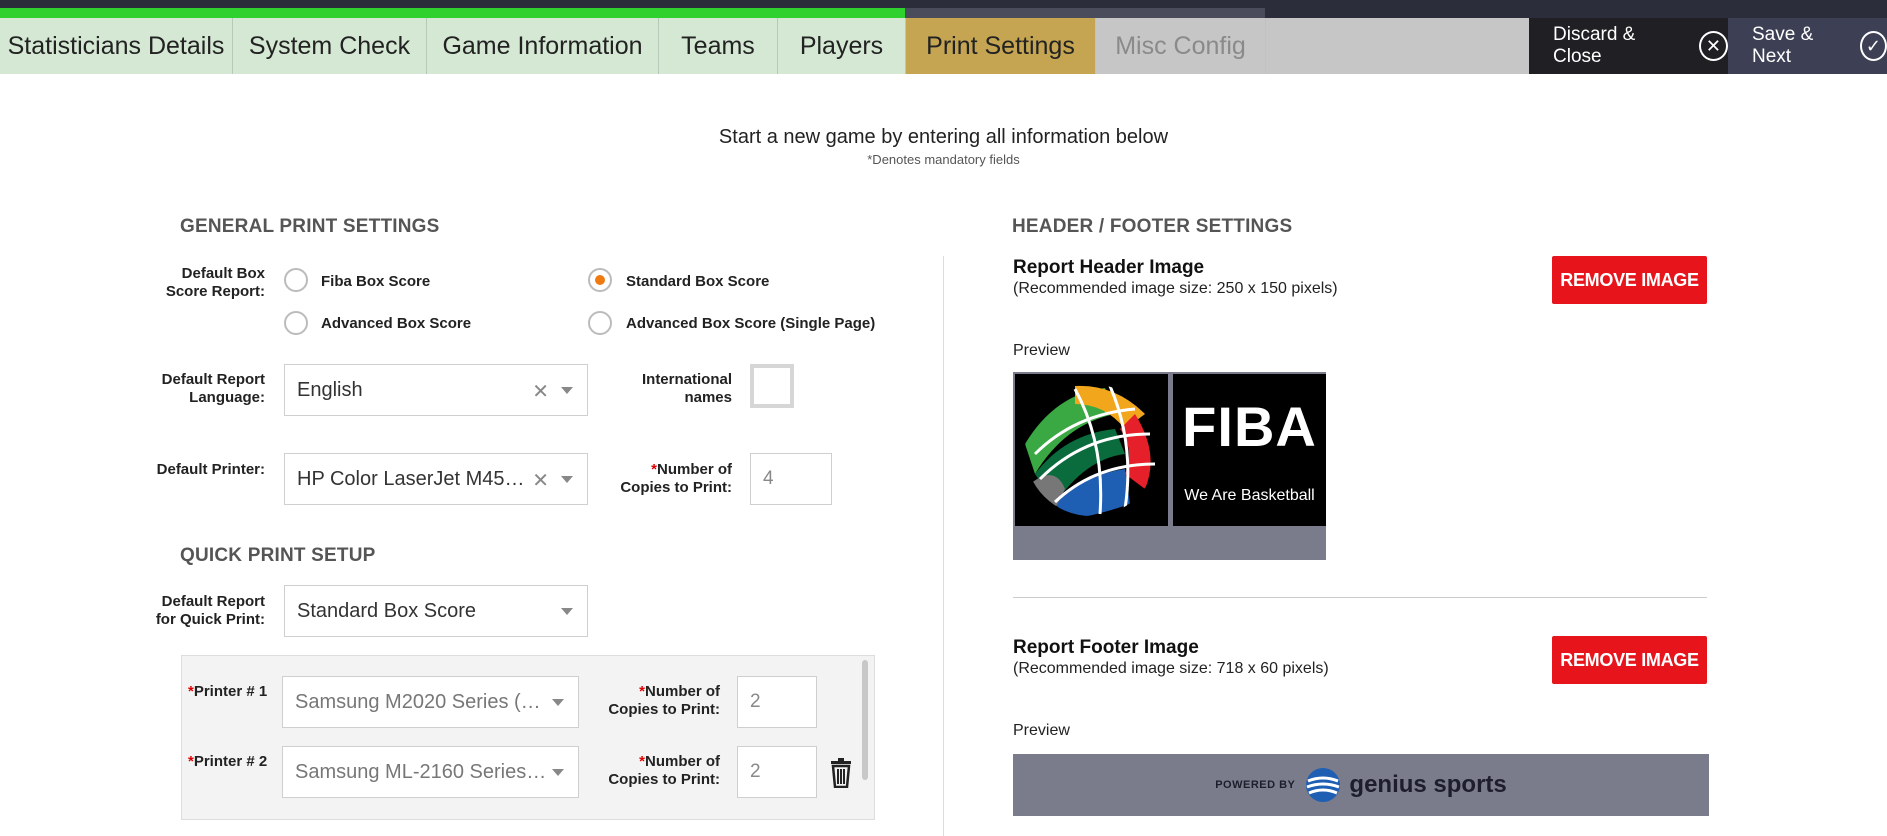  Describe the element at coordinates (1109, 267) in the screenshot. I see `report-header-image-title: Report Header Image` at that location.